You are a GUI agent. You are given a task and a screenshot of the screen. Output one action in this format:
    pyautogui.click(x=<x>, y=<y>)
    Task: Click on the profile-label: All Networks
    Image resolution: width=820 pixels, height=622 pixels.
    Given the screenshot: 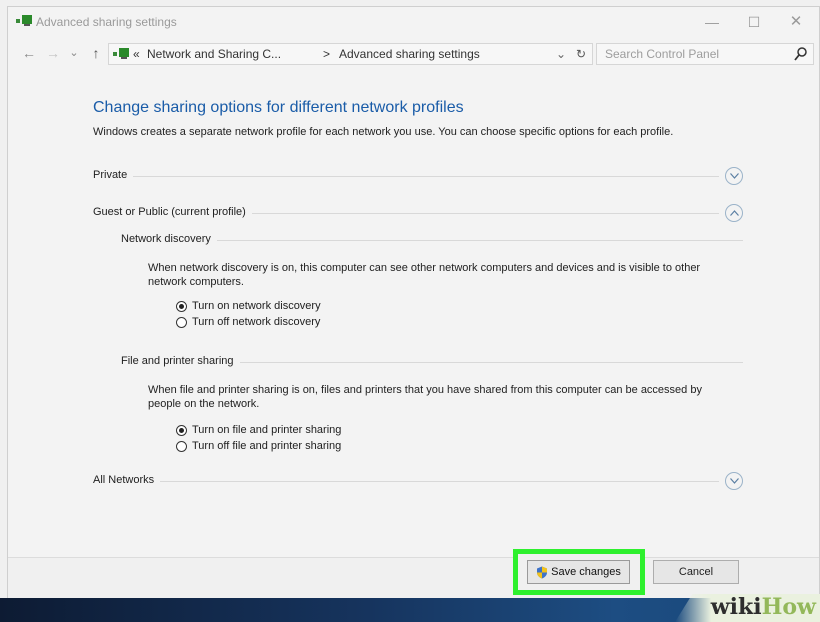 What is the action you would take?
    pyautogui.click(x=127, y=480)
    